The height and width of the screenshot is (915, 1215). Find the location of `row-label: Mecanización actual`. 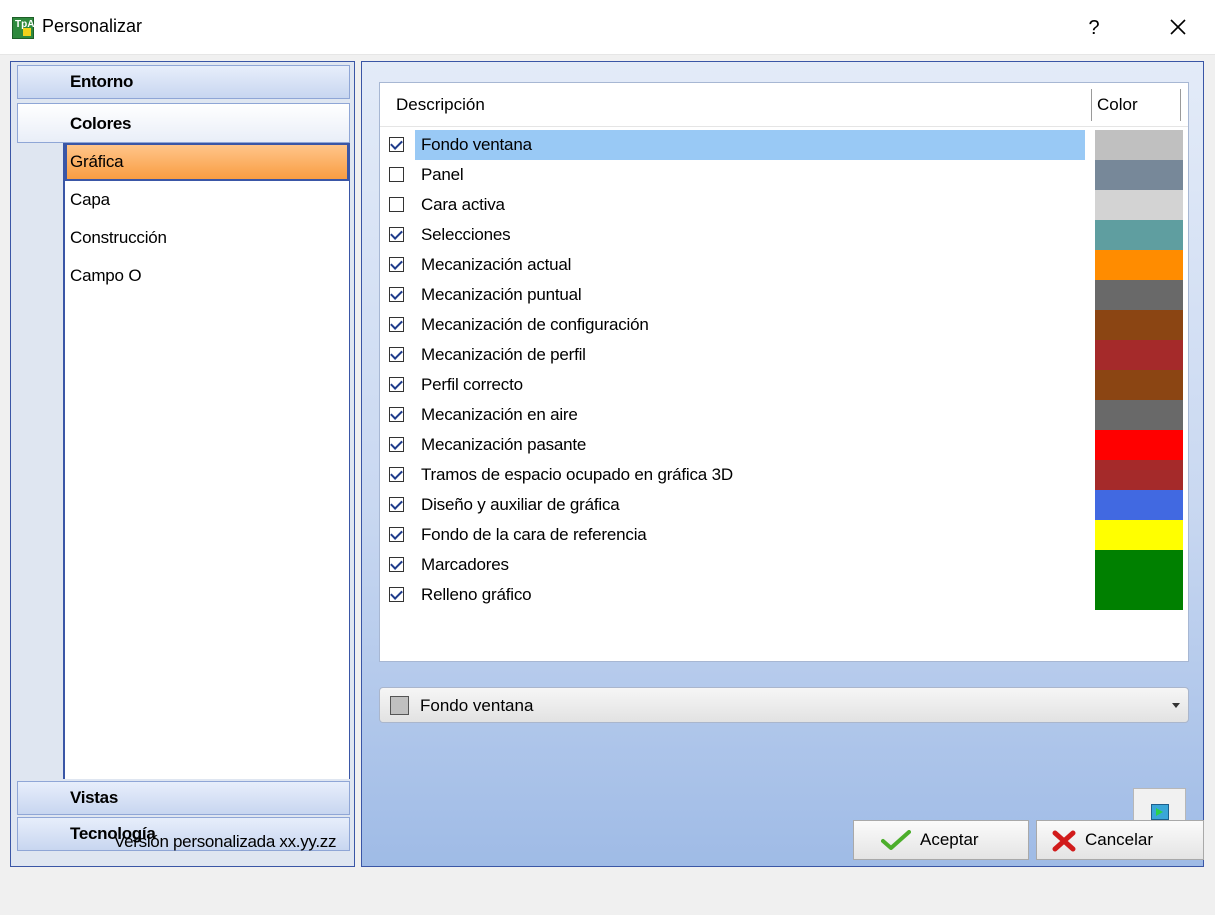

row-label: Mecanización actual is located at coordinates (496, 264).